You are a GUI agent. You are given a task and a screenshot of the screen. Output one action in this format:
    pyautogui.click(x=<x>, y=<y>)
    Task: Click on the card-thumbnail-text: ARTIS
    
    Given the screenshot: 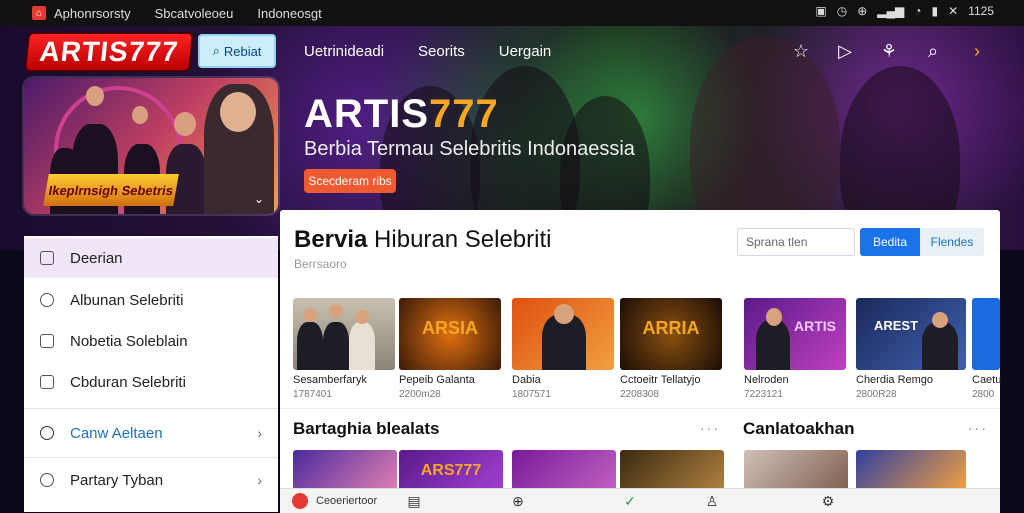 What is the action you would take?
    pyautogui.click(x=815, y=326)
    